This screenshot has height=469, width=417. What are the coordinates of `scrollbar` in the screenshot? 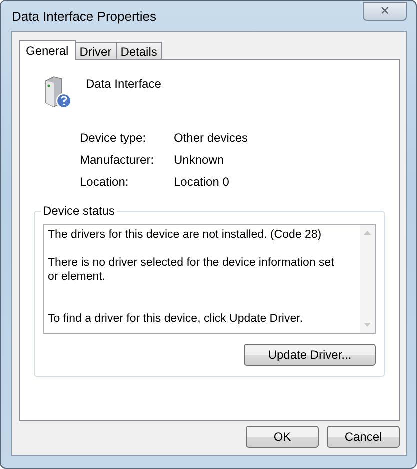 It's located at (367, 279).